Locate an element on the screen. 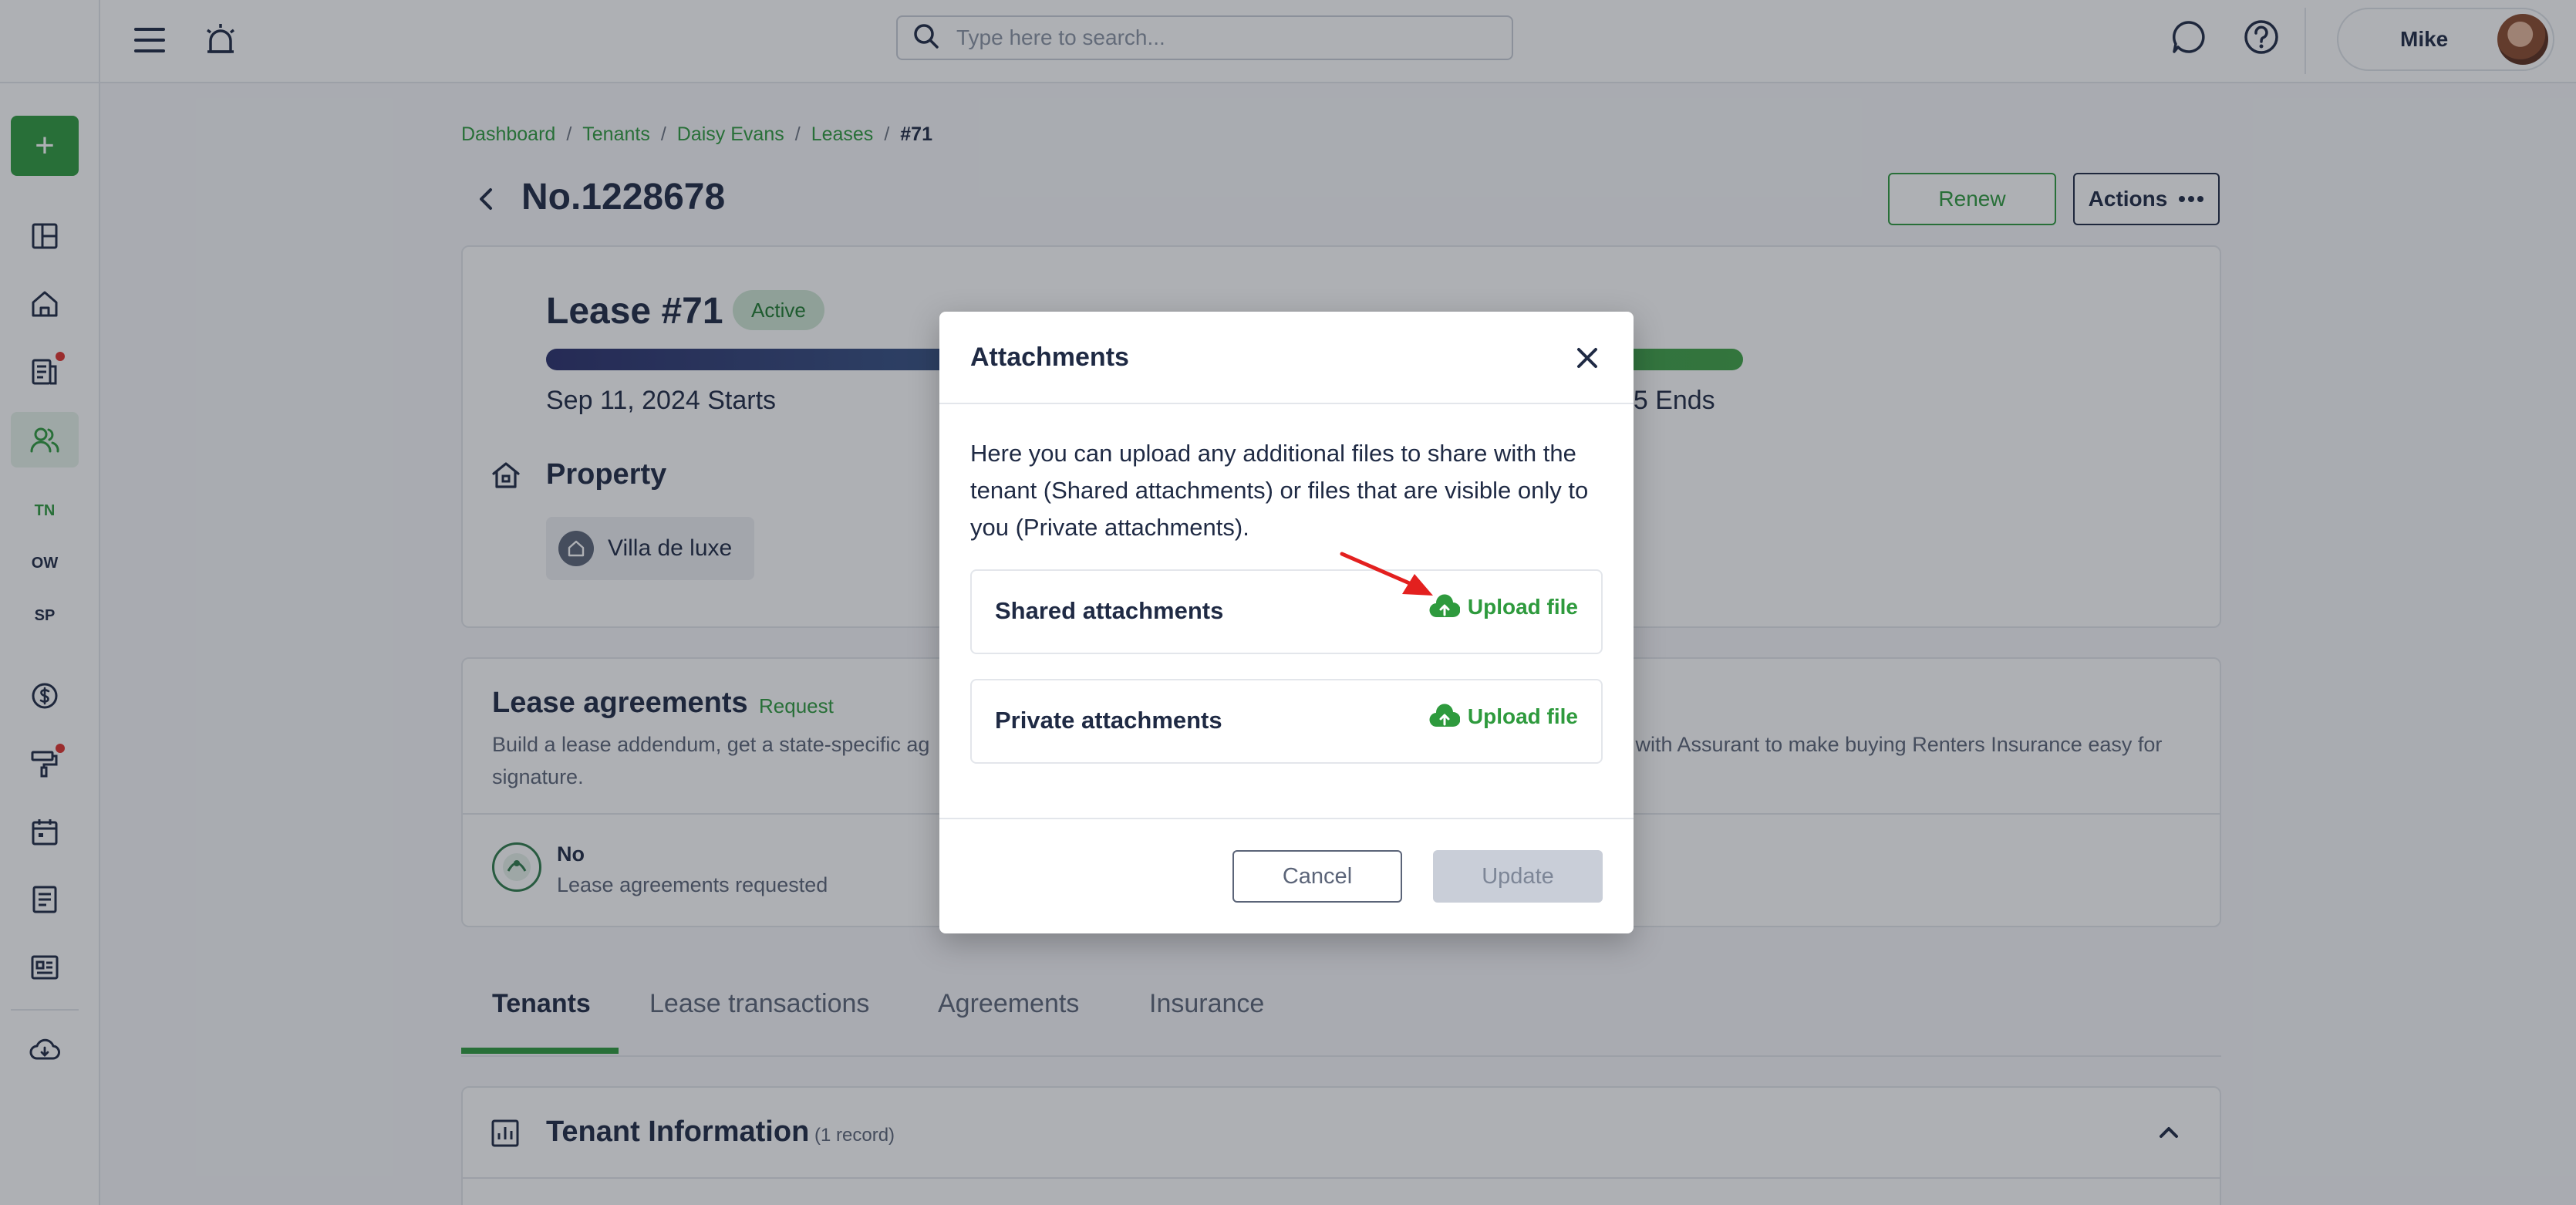  shared-upload-button: Upload file is located at coordinates (1503, 607).